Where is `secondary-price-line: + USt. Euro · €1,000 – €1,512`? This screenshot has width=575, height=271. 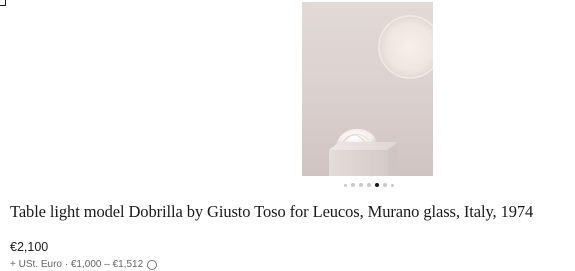 secondary-price-line: + USt. Euro · €1,000 – €1,512 is located at coordinates (84, 265).